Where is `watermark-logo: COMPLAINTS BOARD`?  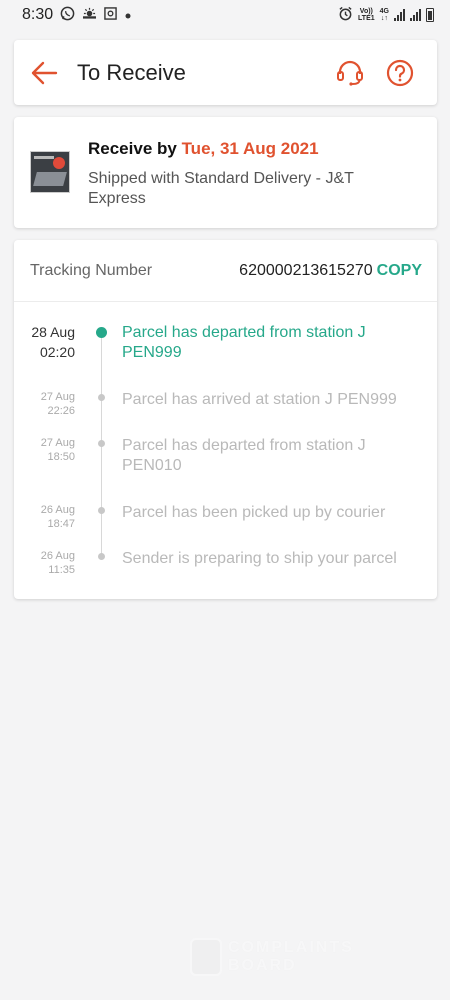
watermark-logo: COMPLAINTS BOARD is located at coordinates (272, 957).